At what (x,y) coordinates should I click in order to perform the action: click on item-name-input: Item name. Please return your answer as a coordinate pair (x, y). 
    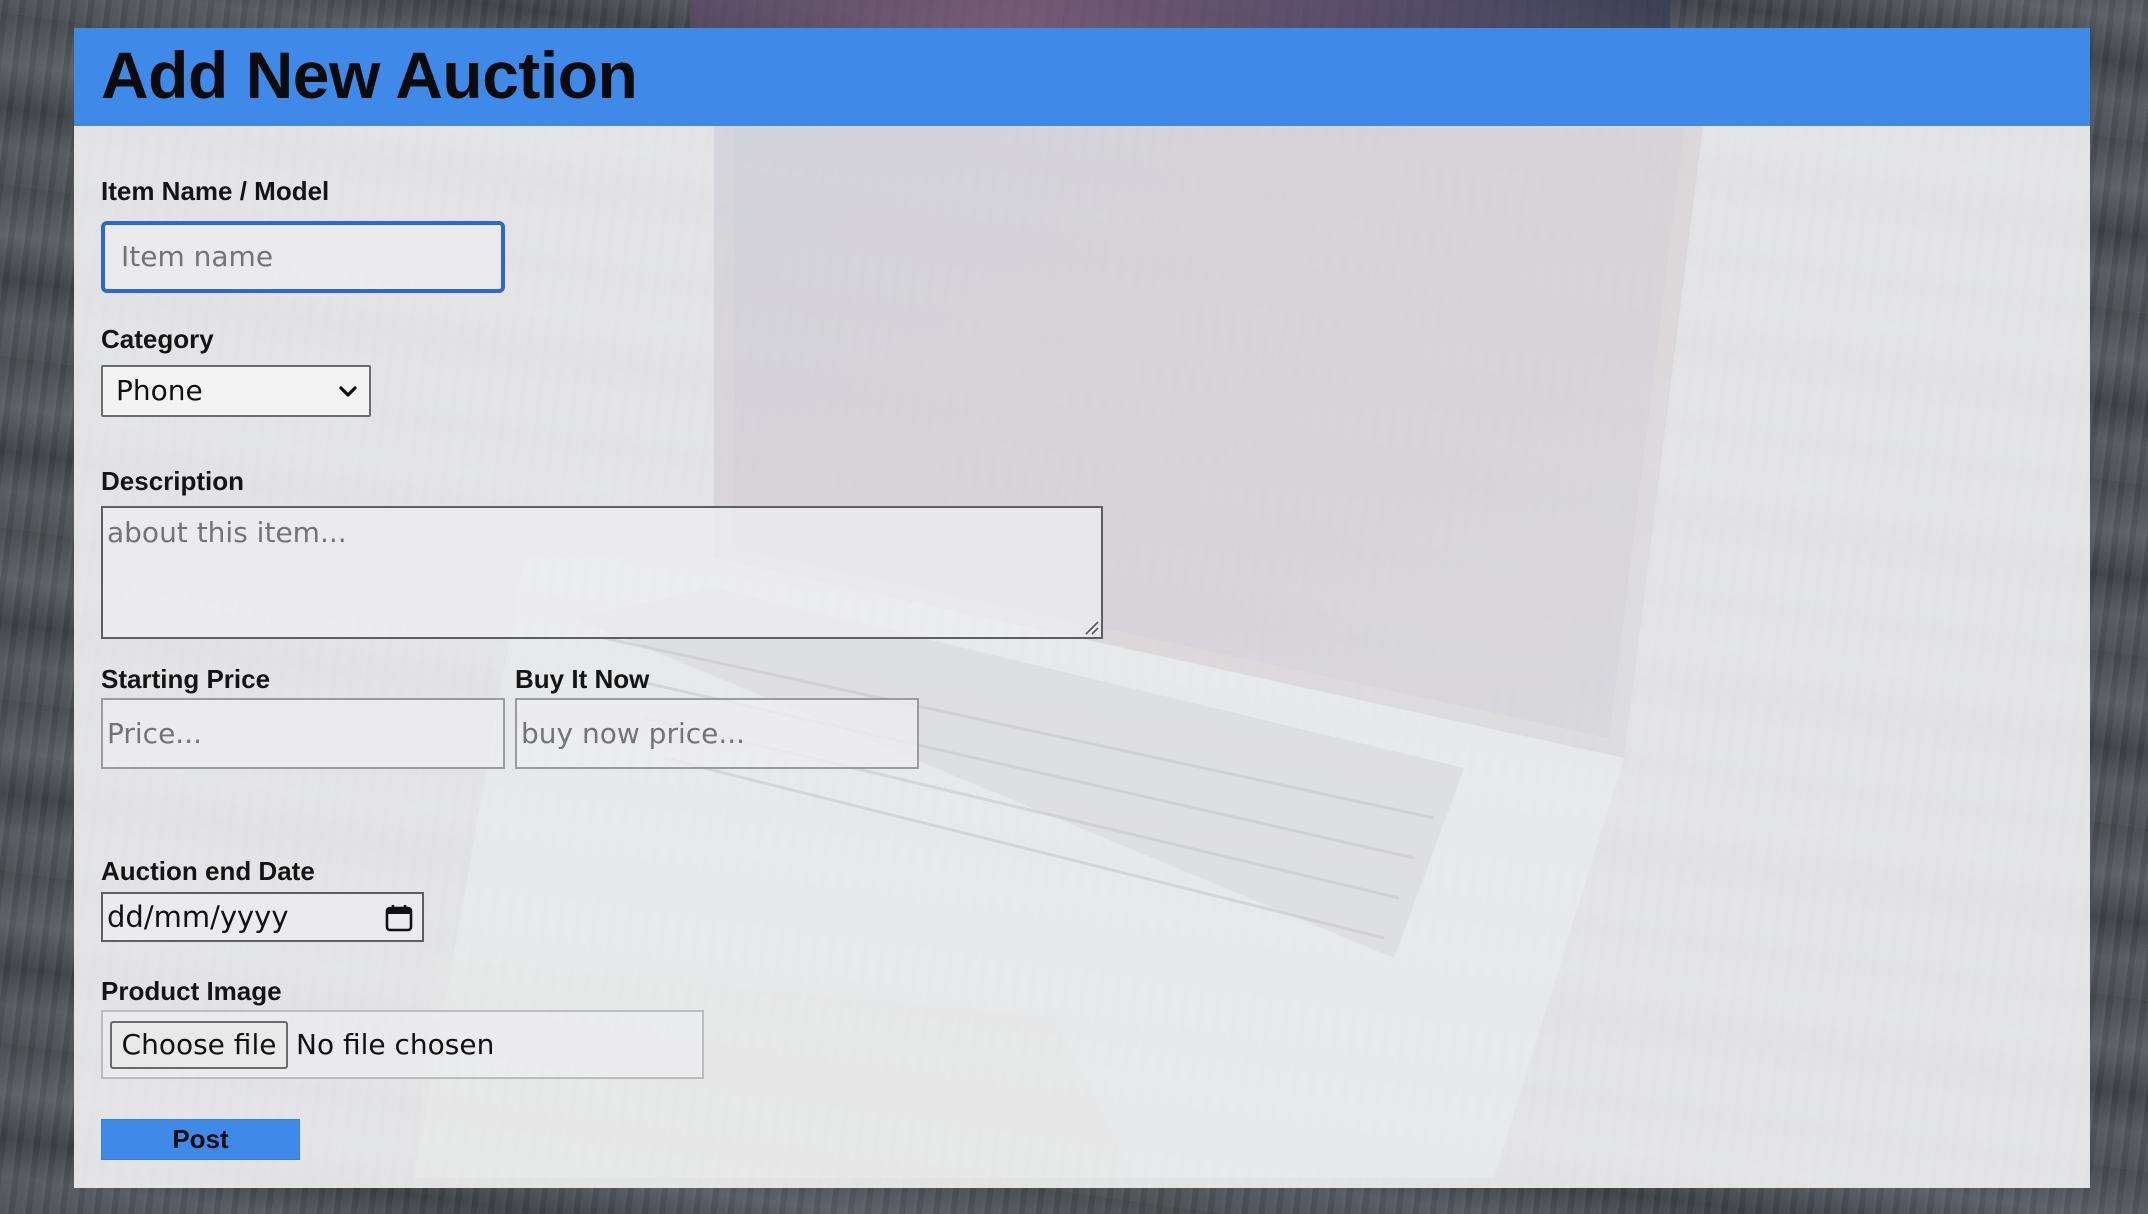
    Looking at the image, I should click on (303, 257).